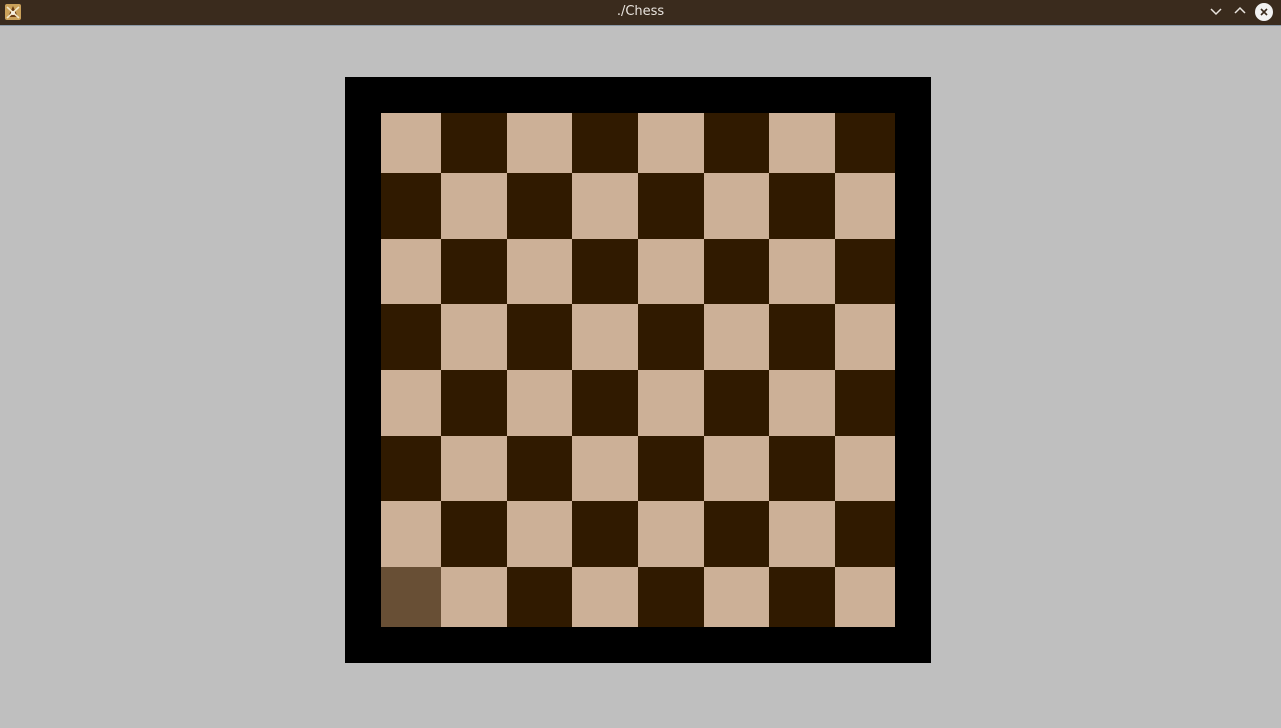 This screenshot has height=728, width=1281. What do you see at coordinates (539, 597) in the screenshot?
I see `square-c1` at bounding box center [539, 597].